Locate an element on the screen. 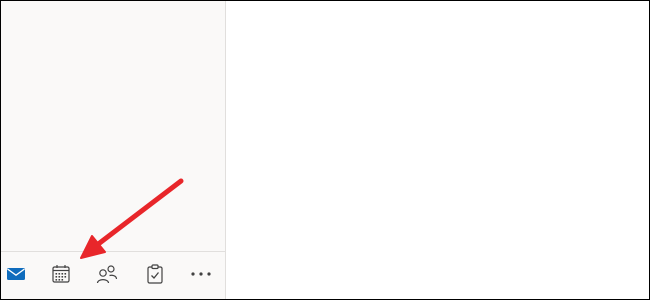 This screenshot has height=300, width=650. people-module-button is located at coordinates (107, 274).